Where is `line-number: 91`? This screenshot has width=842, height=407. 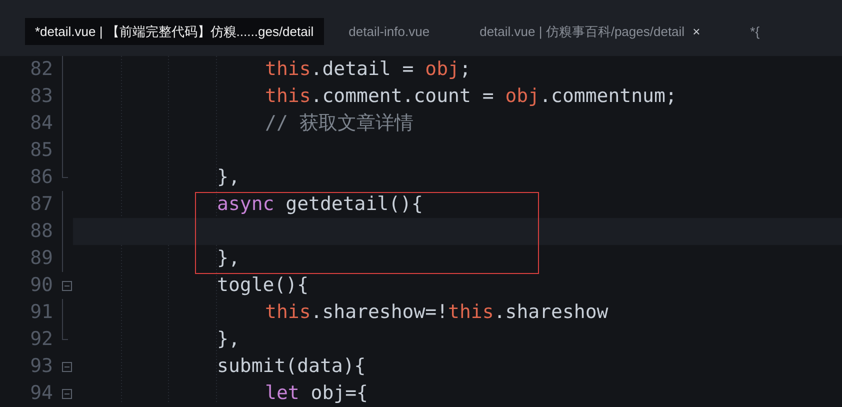 line-number: 91 is located at coordinates (41, 312).